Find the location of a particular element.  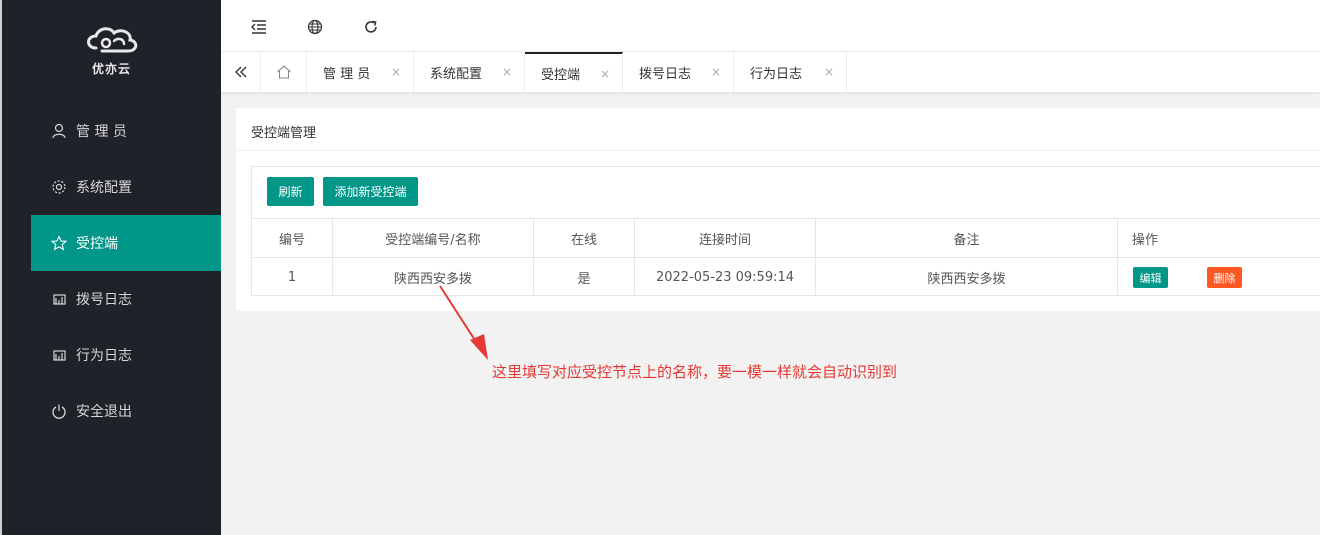

annotation-note: 这里填写对应受控节点上的名称，要一模一样就会自动识别到 is located at coordinates (695, 372).